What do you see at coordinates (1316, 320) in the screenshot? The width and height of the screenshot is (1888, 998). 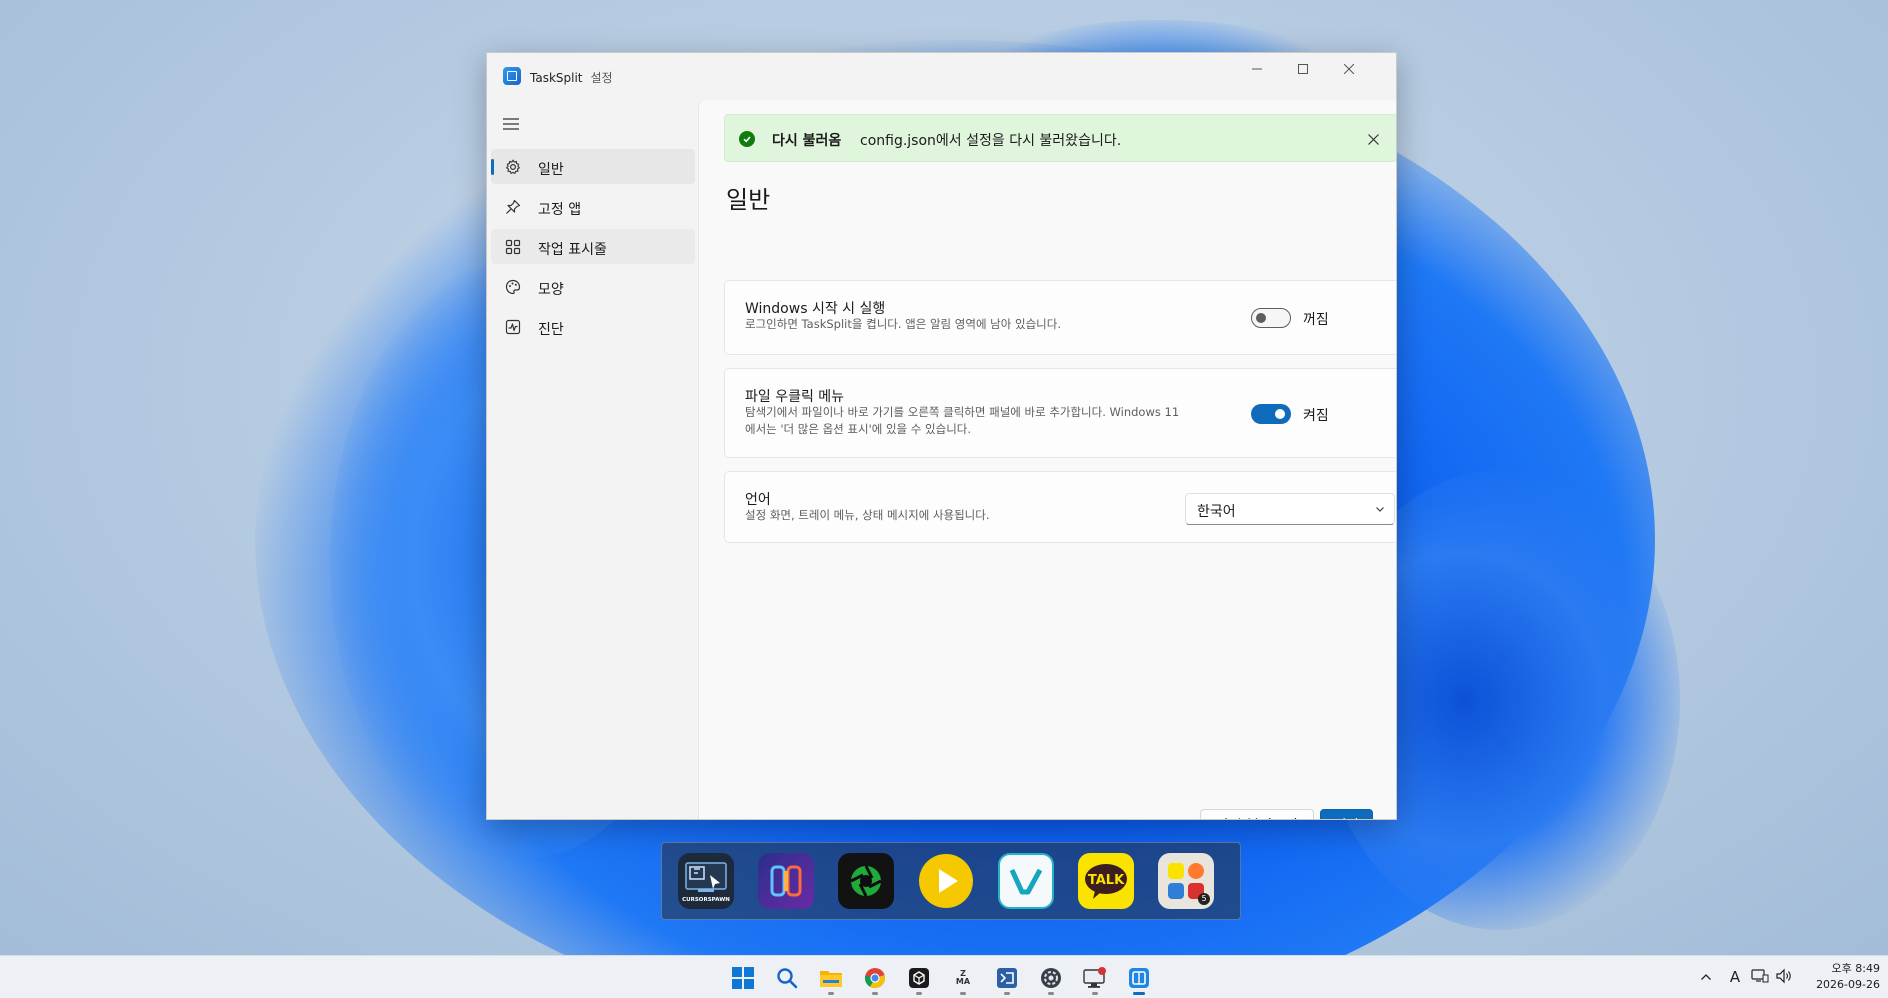 I see `toggle-state-label: 꺼짐` at bounding box center [1316, 320].